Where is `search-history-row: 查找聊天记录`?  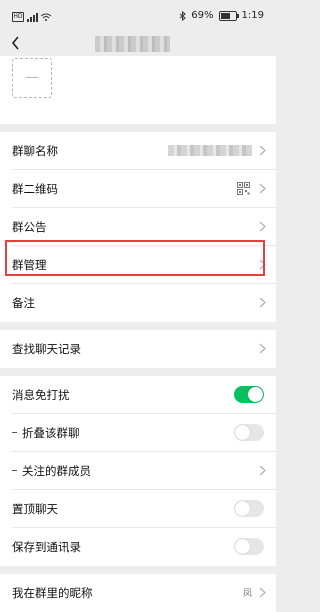
search-history-row: 查找聊天记录 is located at coordinates (138, 349).